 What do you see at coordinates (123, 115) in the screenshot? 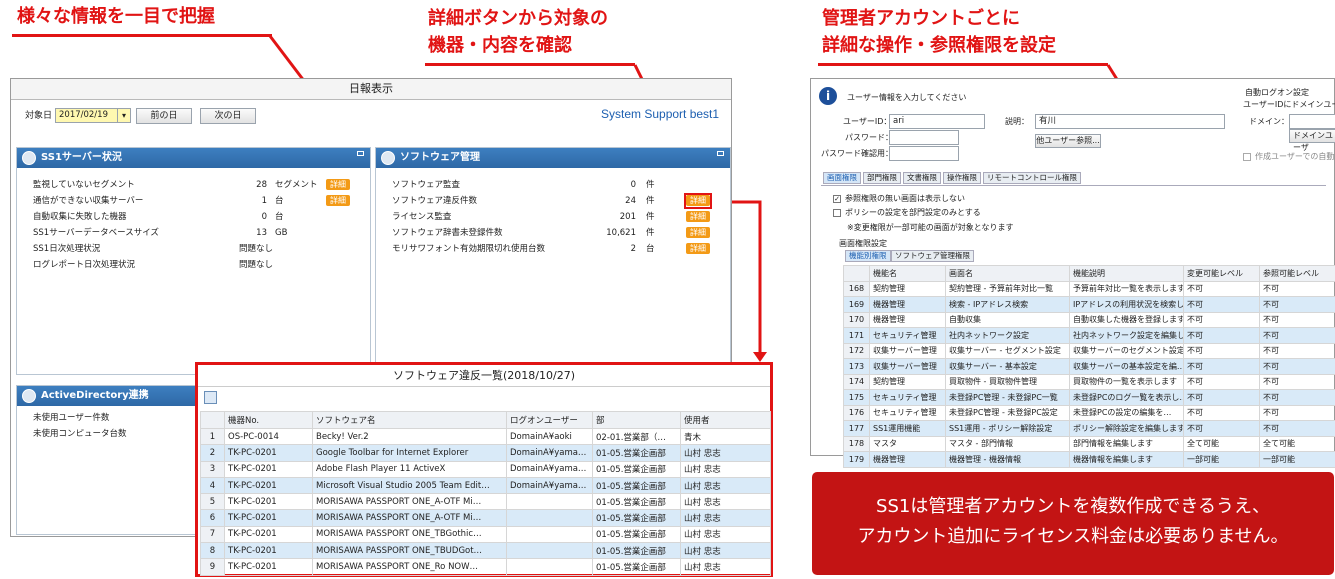
I see `chevron-down-icon: ▾` at bounding box center [123, 115].